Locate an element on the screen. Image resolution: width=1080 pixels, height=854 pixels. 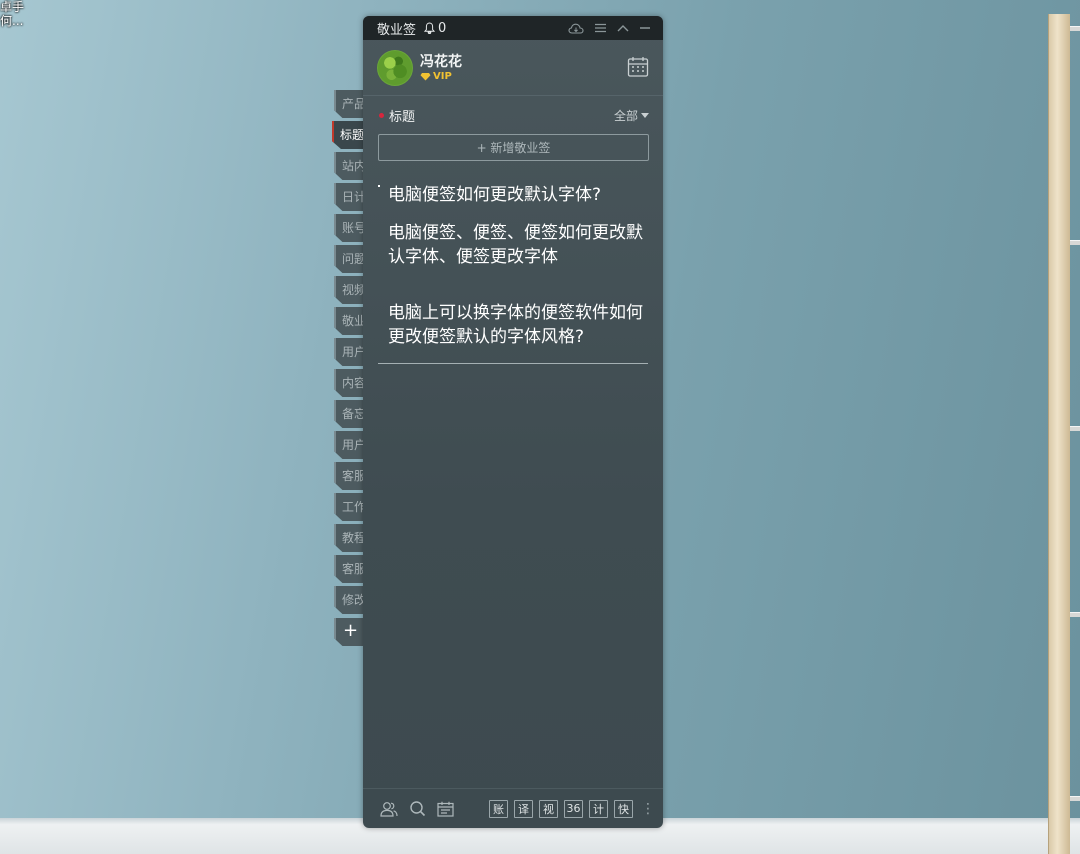
bell-icon is located at coordinates (430, 28).